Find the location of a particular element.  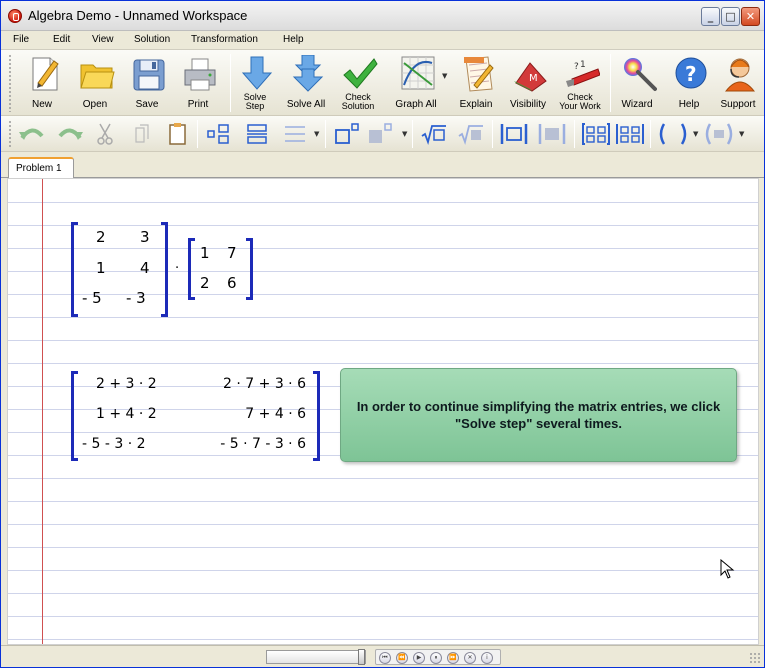

exponent-filled-icon is located at coordinates (380, 134).